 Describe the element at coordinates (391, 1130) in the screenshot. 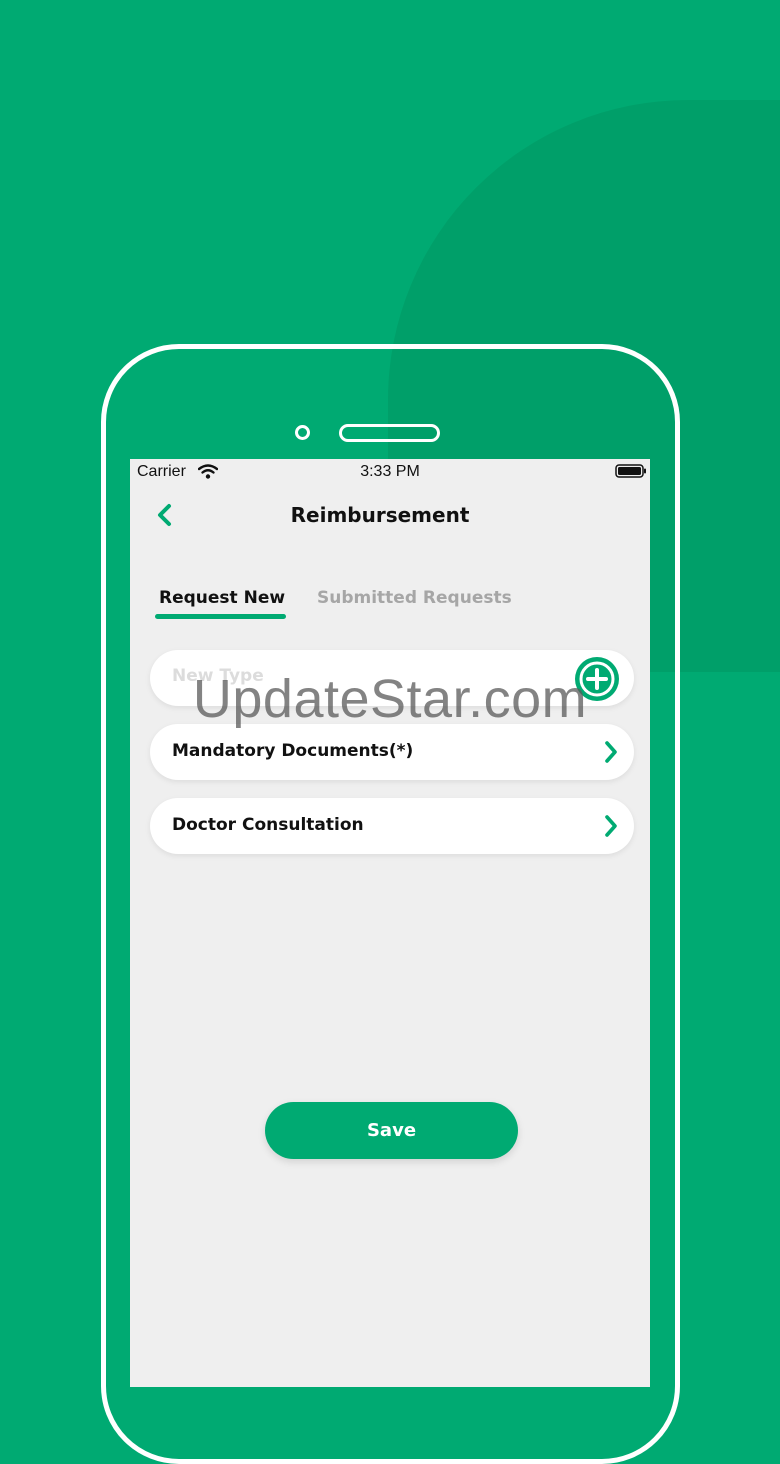

I see `save-button: Save` at that location.